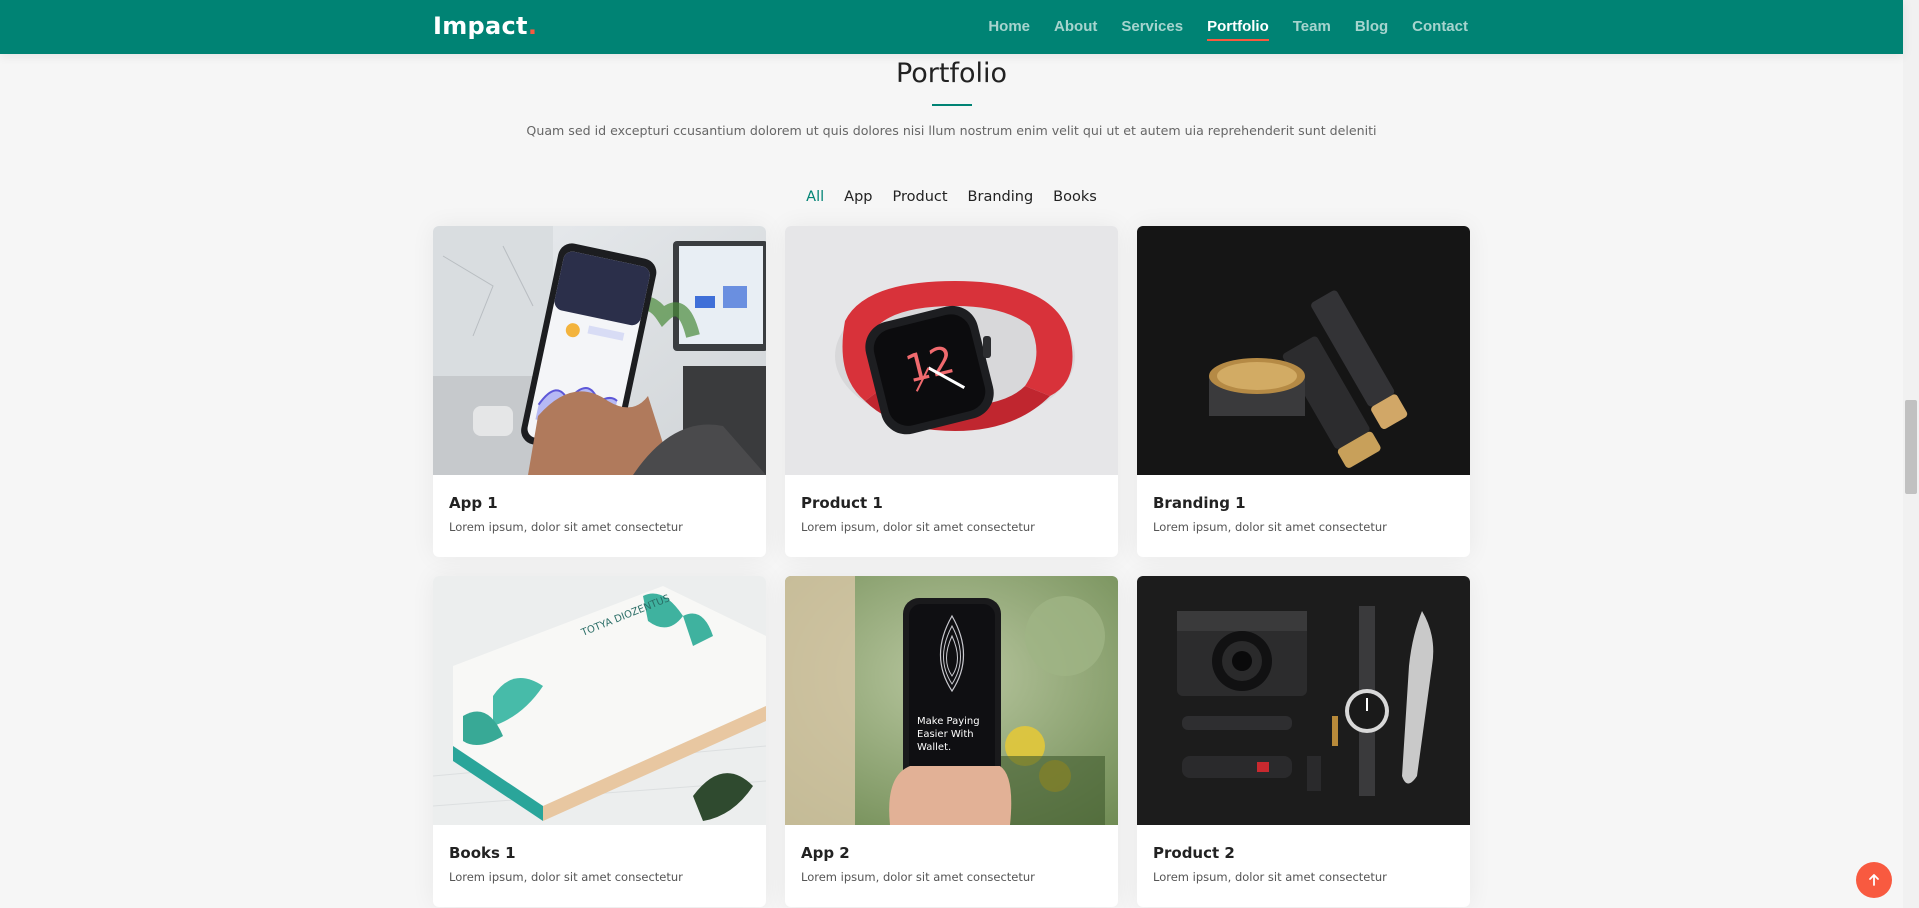 The height and width of the screenshot is (908, 1919). Describe the element at coordinates (599, 350) in the screenshot. I see `phone-app-photo` at that location.